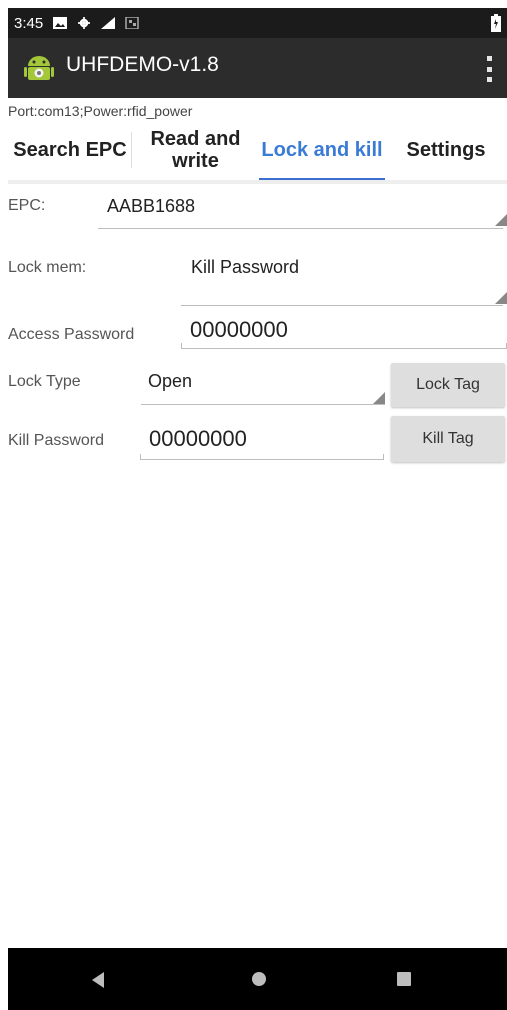 The image size is (507, 1010). I want to click on app-title: UHFDEMO-v1.8, so click(142, 64).